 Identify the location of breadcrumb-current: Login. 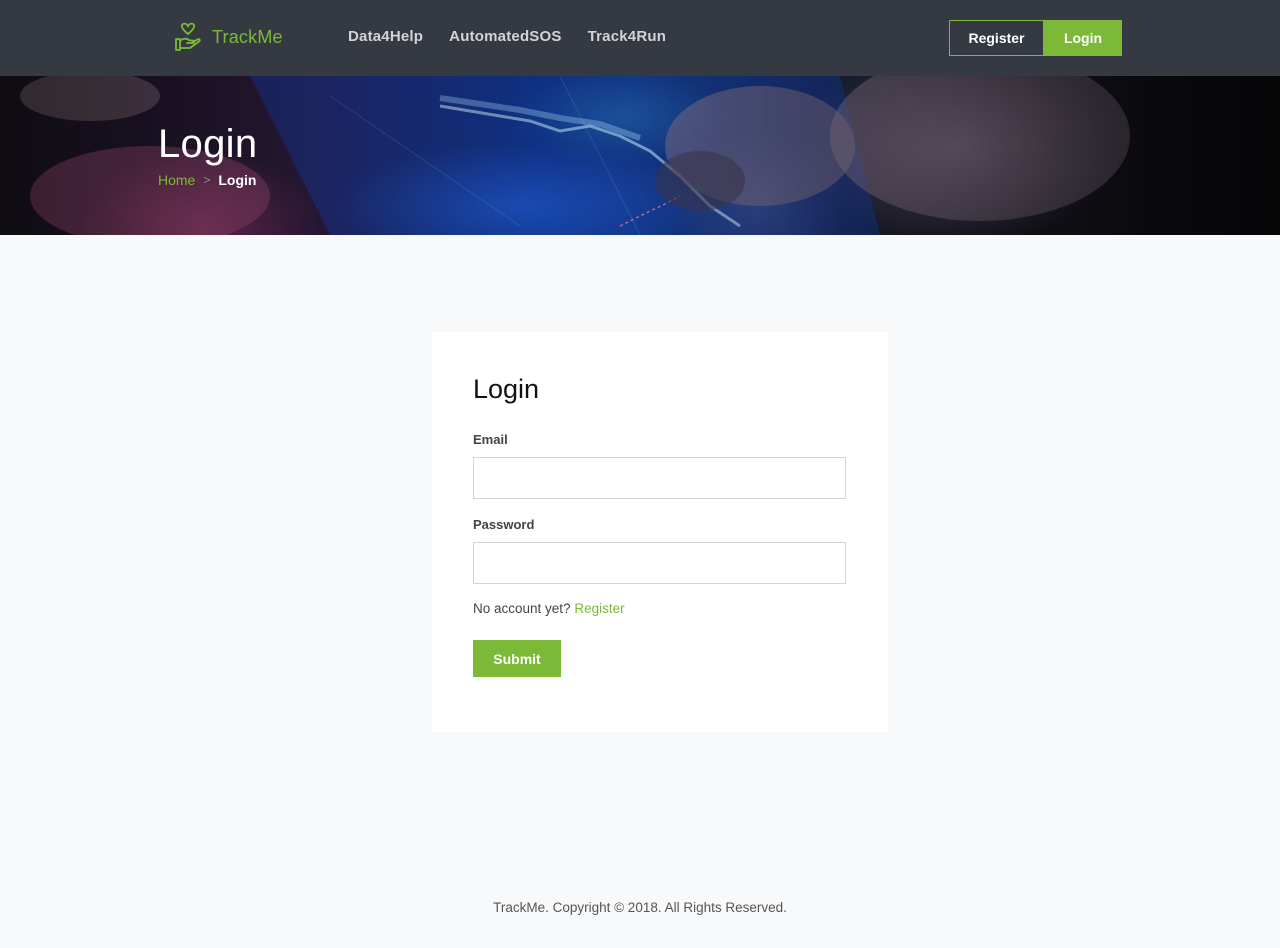
(237, 180).